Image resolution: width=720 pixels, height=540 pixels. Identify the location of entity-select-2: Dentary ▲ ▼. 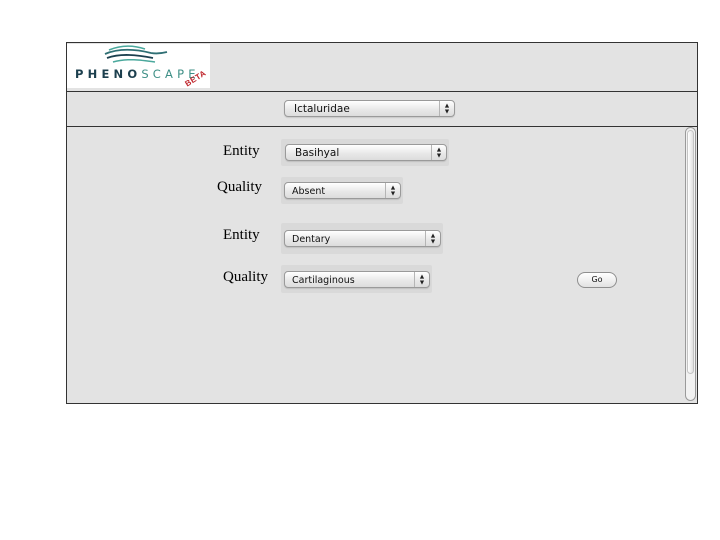
(362, 238).